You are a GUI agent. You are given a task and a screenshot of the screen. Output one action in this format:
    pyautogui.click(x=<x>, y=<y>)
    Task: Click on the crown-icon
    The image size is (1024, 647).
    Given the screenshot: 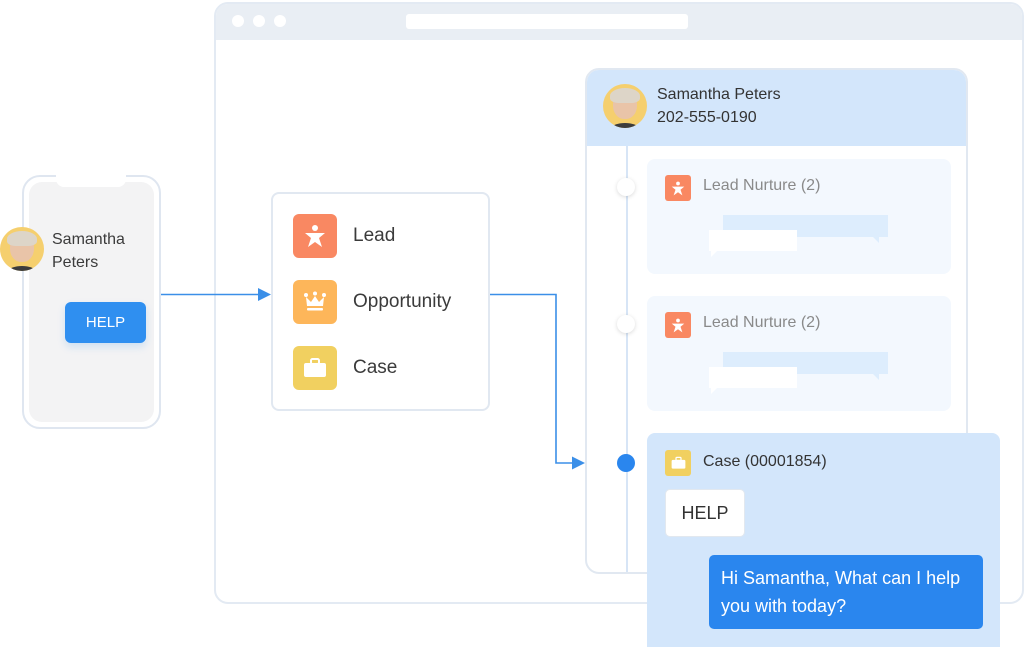 What is the action you would take?
    pyautogui.click(x=315, y=301)
    